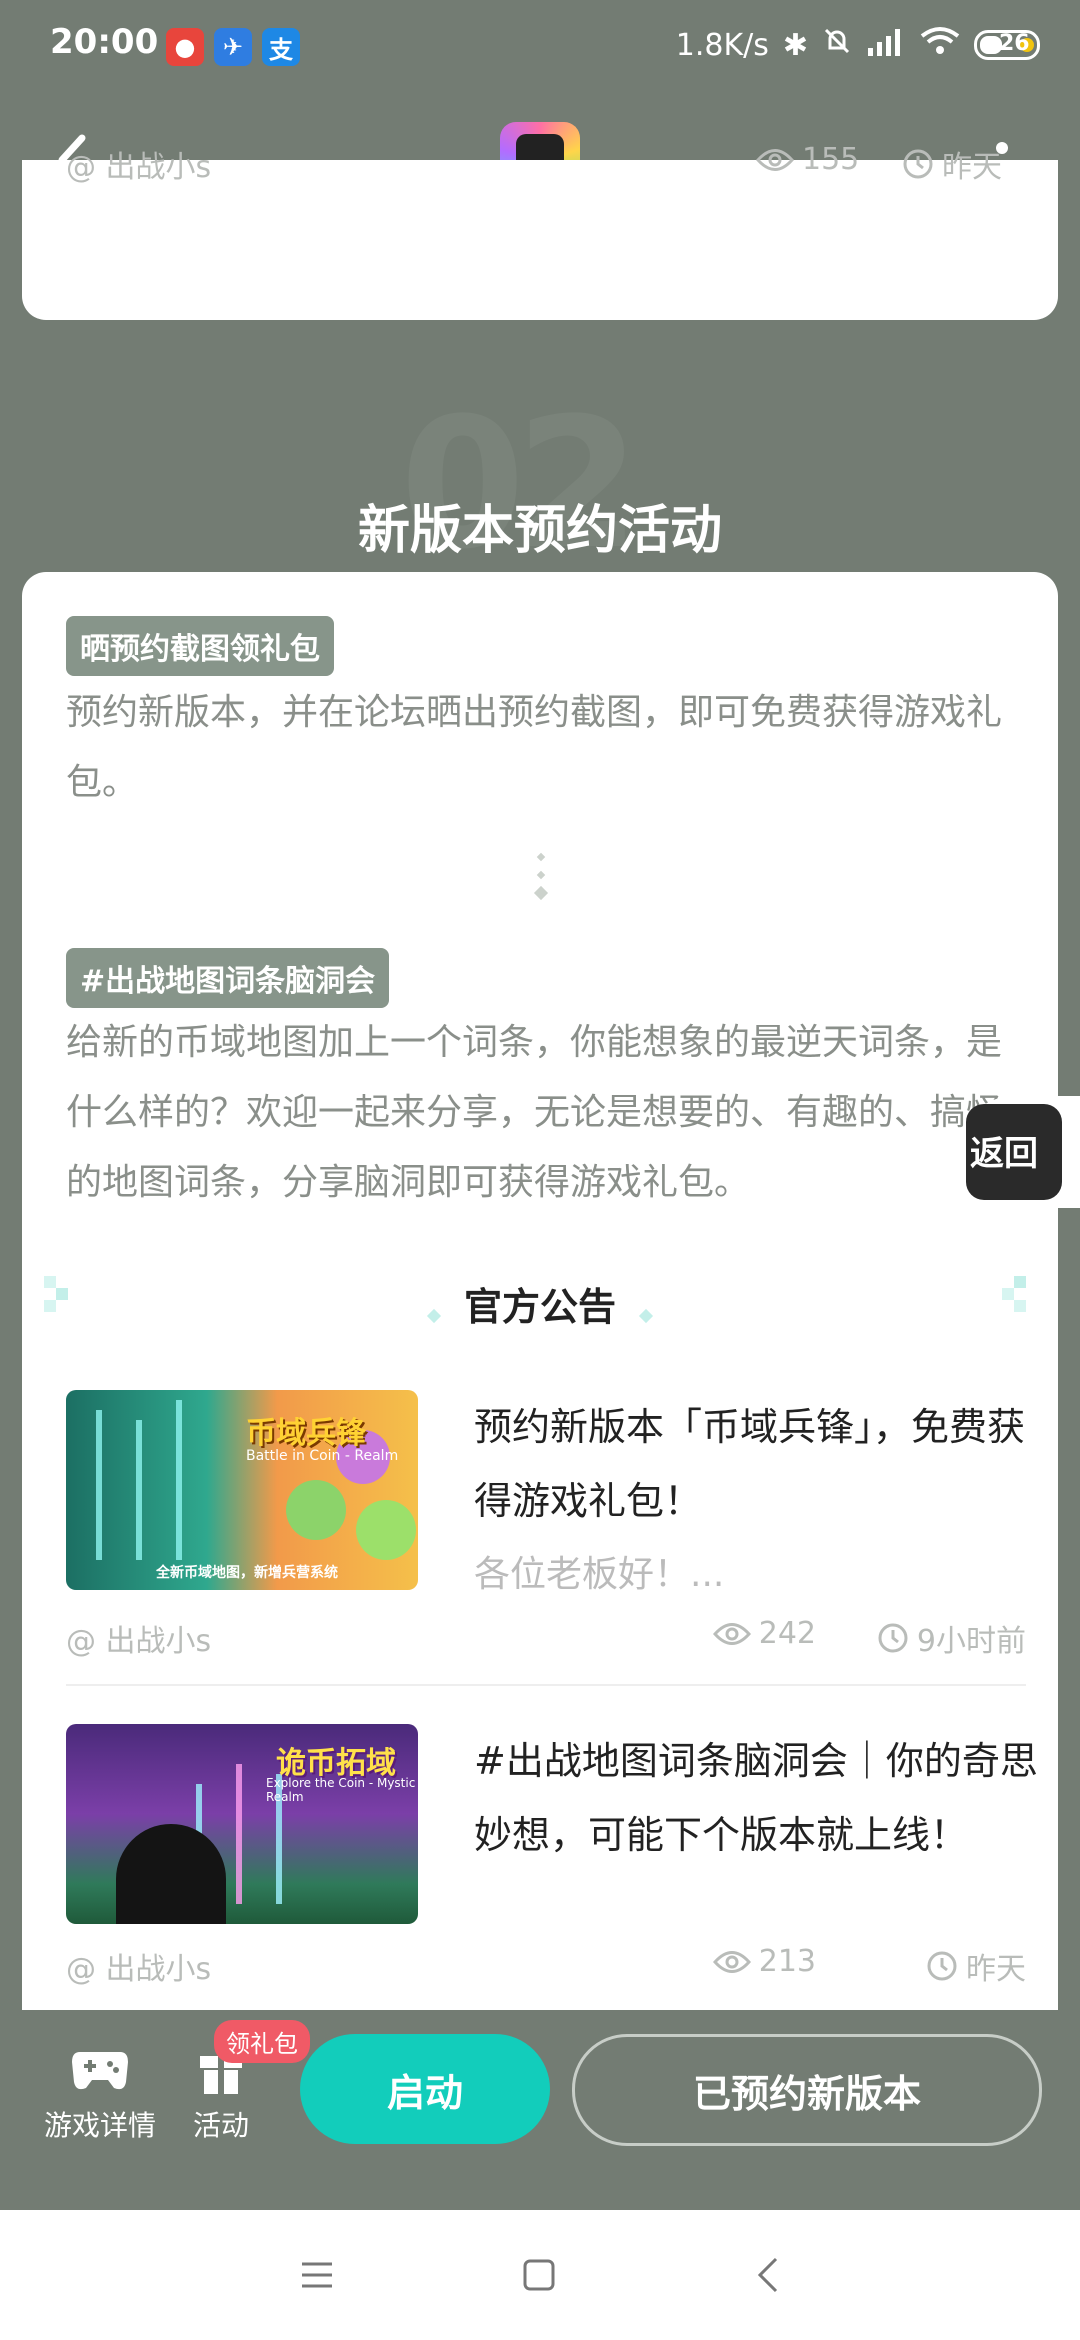 This screenshot has height=2340, width=1080. Describe the element at coordinates (220, 2125) in the screenshot. I see `activity-label: 活动` at that location.